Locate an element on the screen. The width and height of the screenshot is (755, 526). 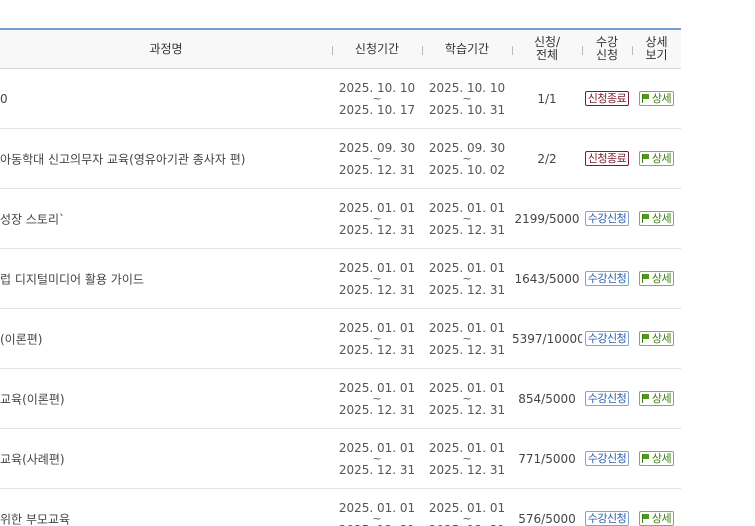
course-title: 0 is located at coordinates (166, 99).